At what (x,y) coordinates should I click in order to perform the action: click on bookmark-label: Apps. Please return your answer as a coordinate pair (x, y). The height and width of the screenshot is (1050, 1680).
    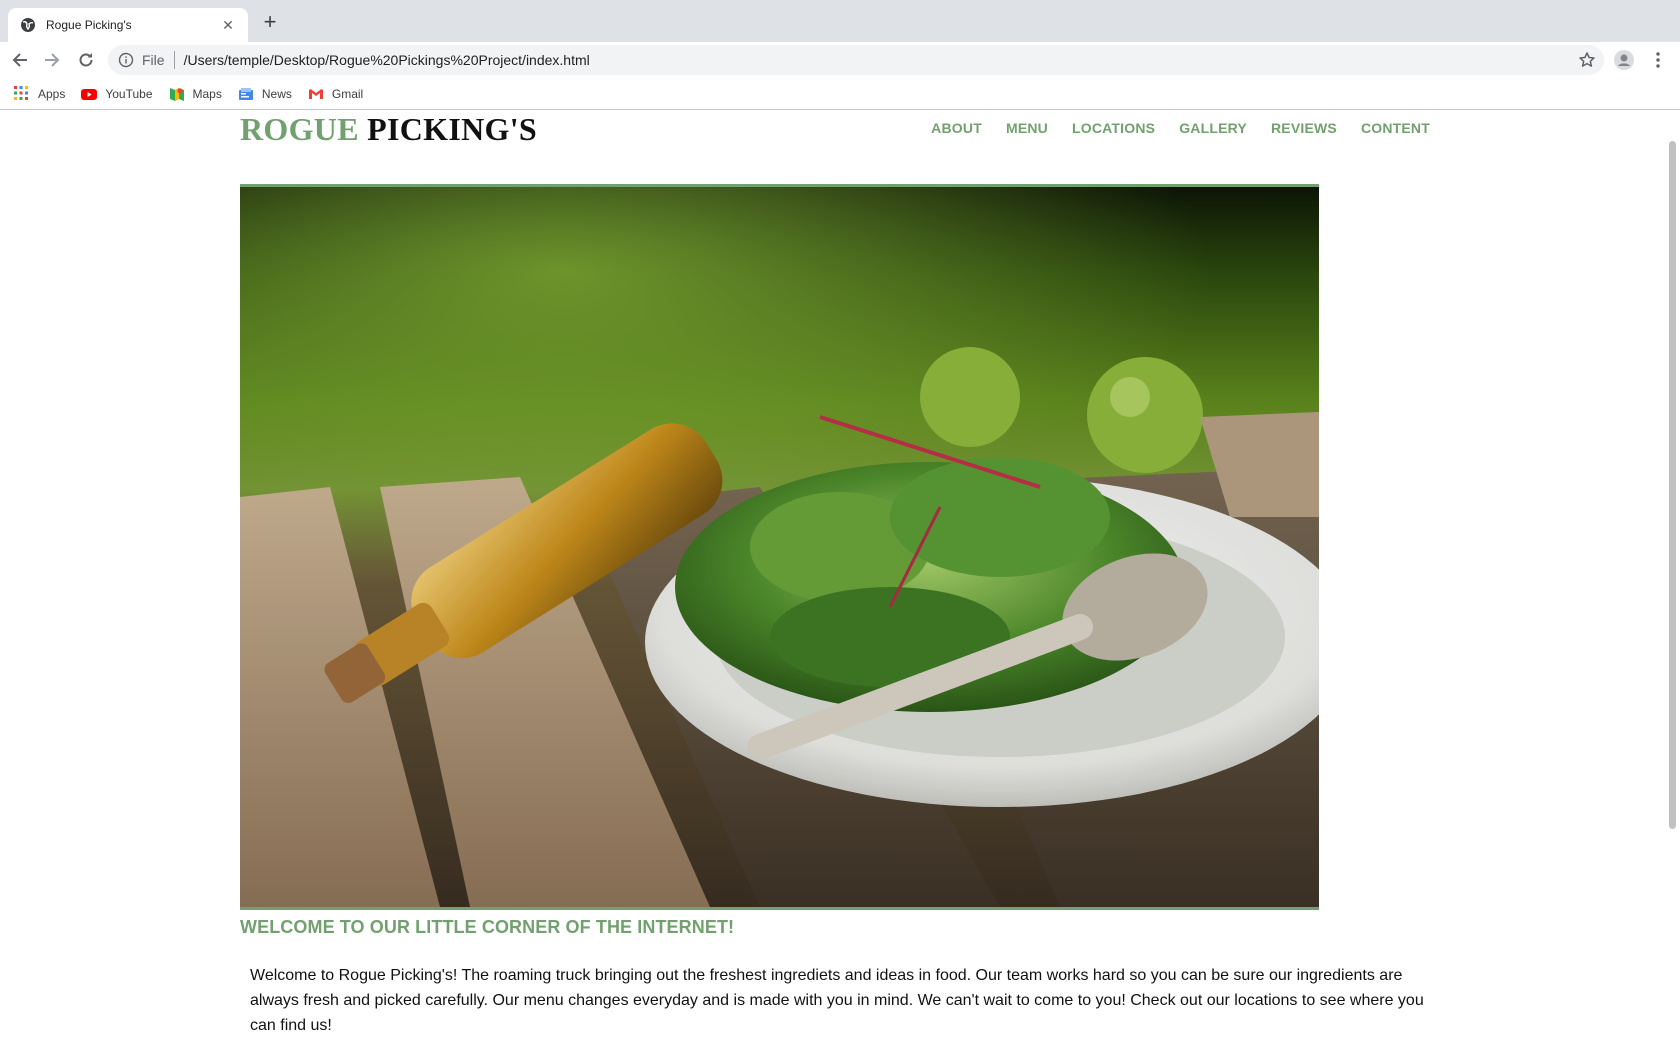
    Looking at the image, I should click on (52, 93).